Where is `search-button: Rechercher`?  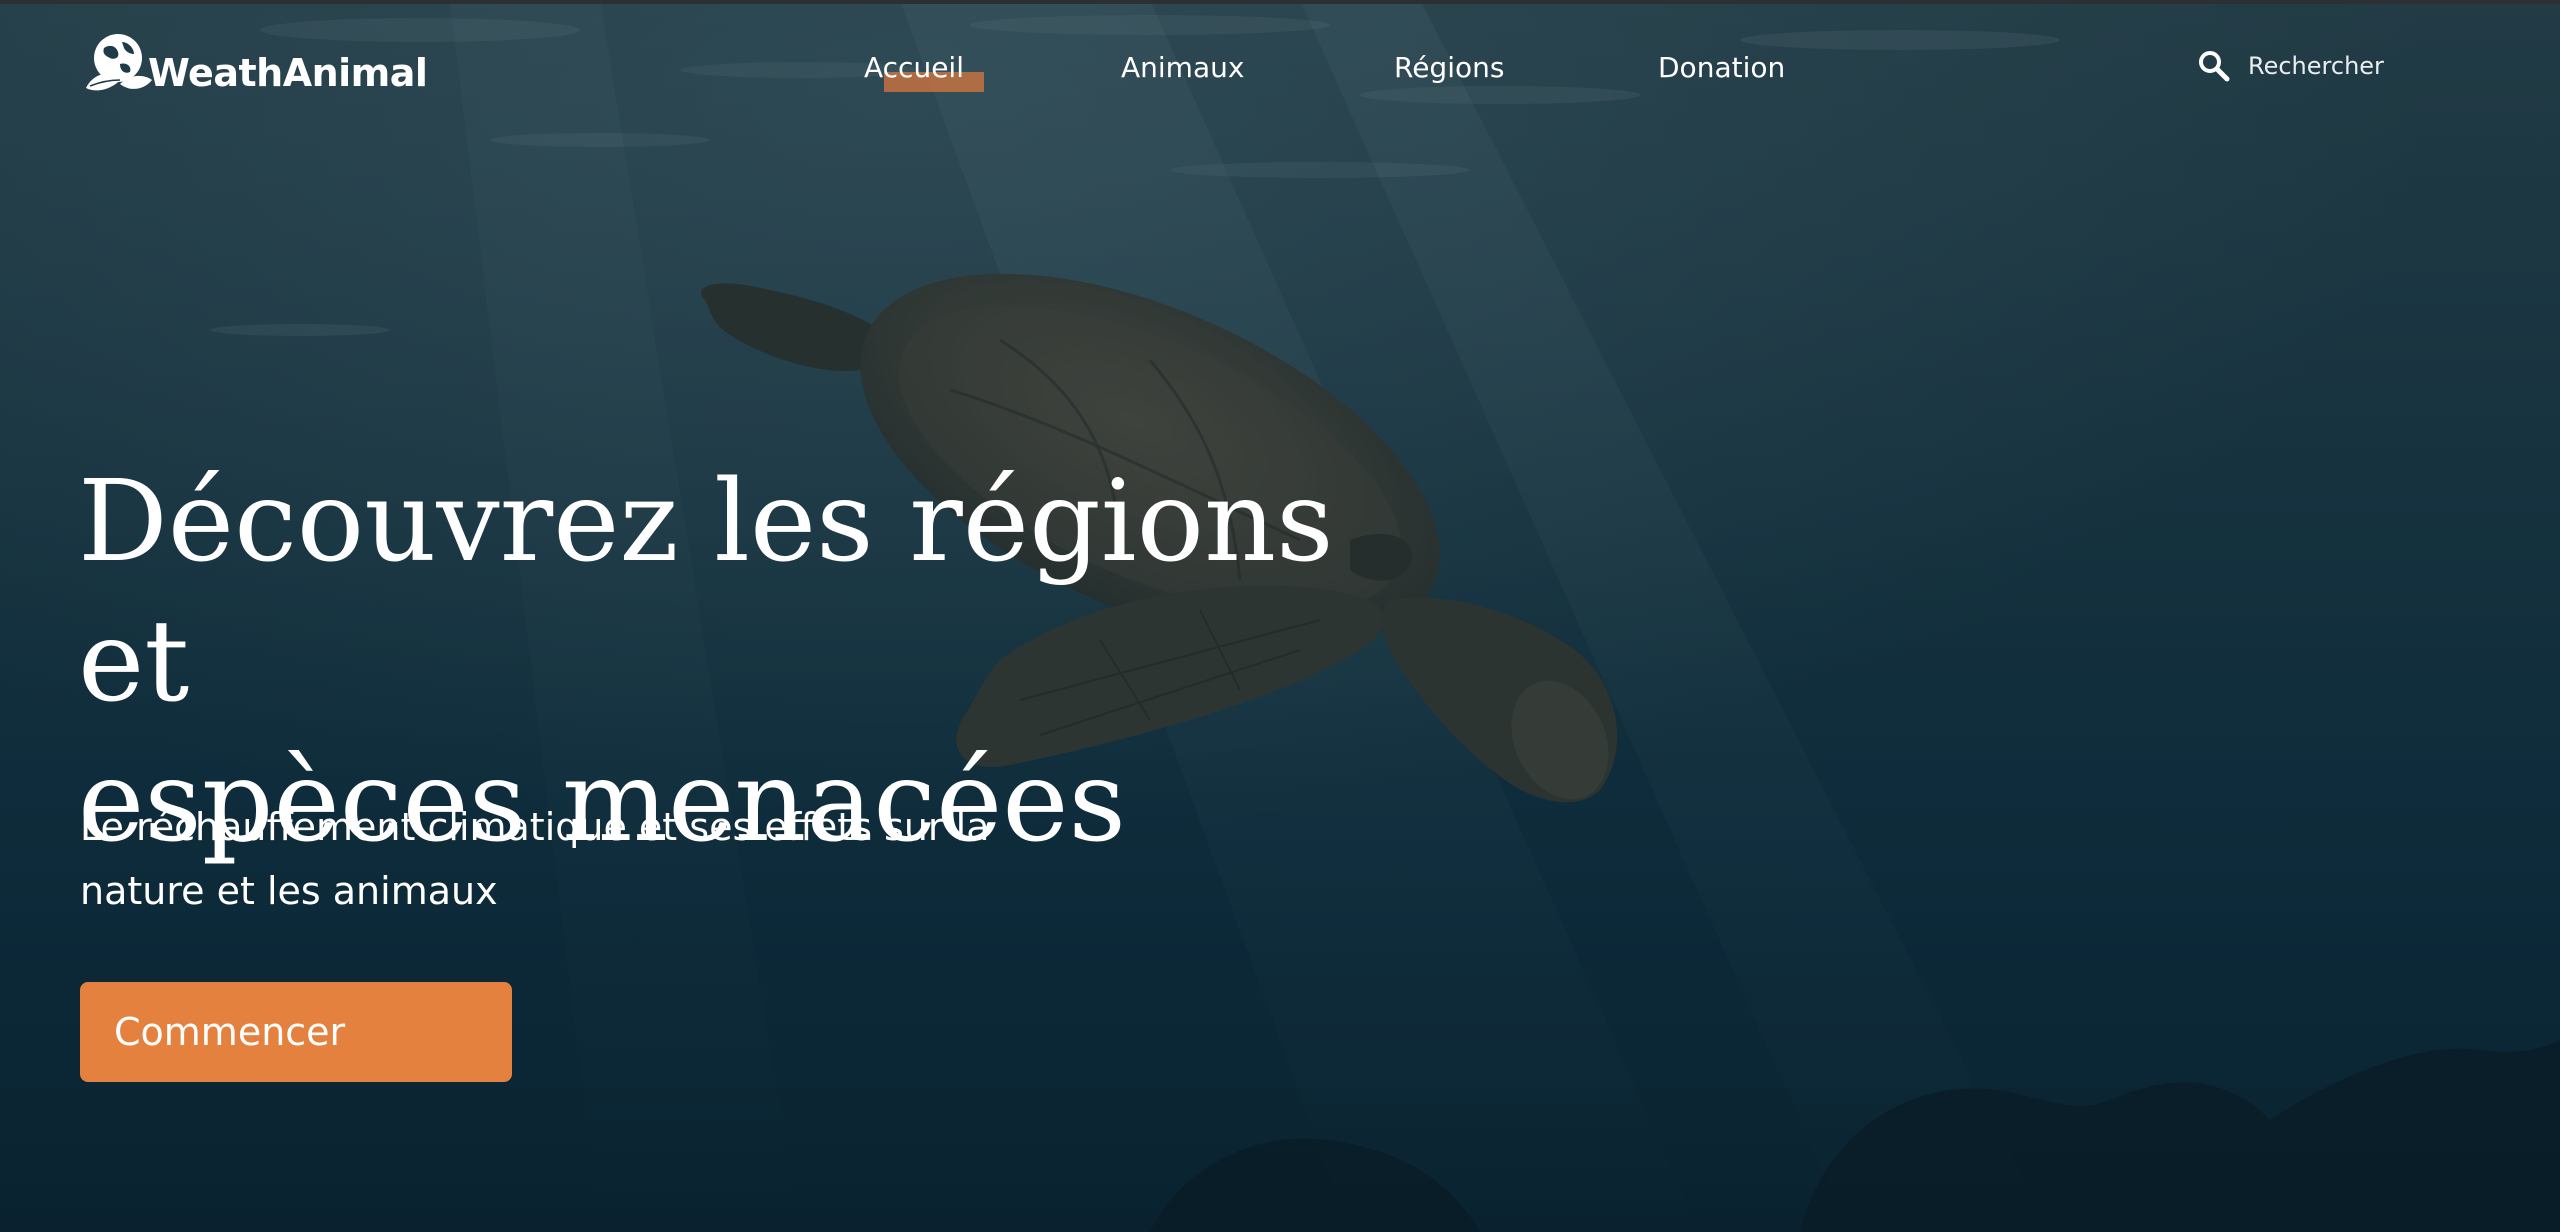
search-button: Rechercher is located at coordinates (2290, 66).